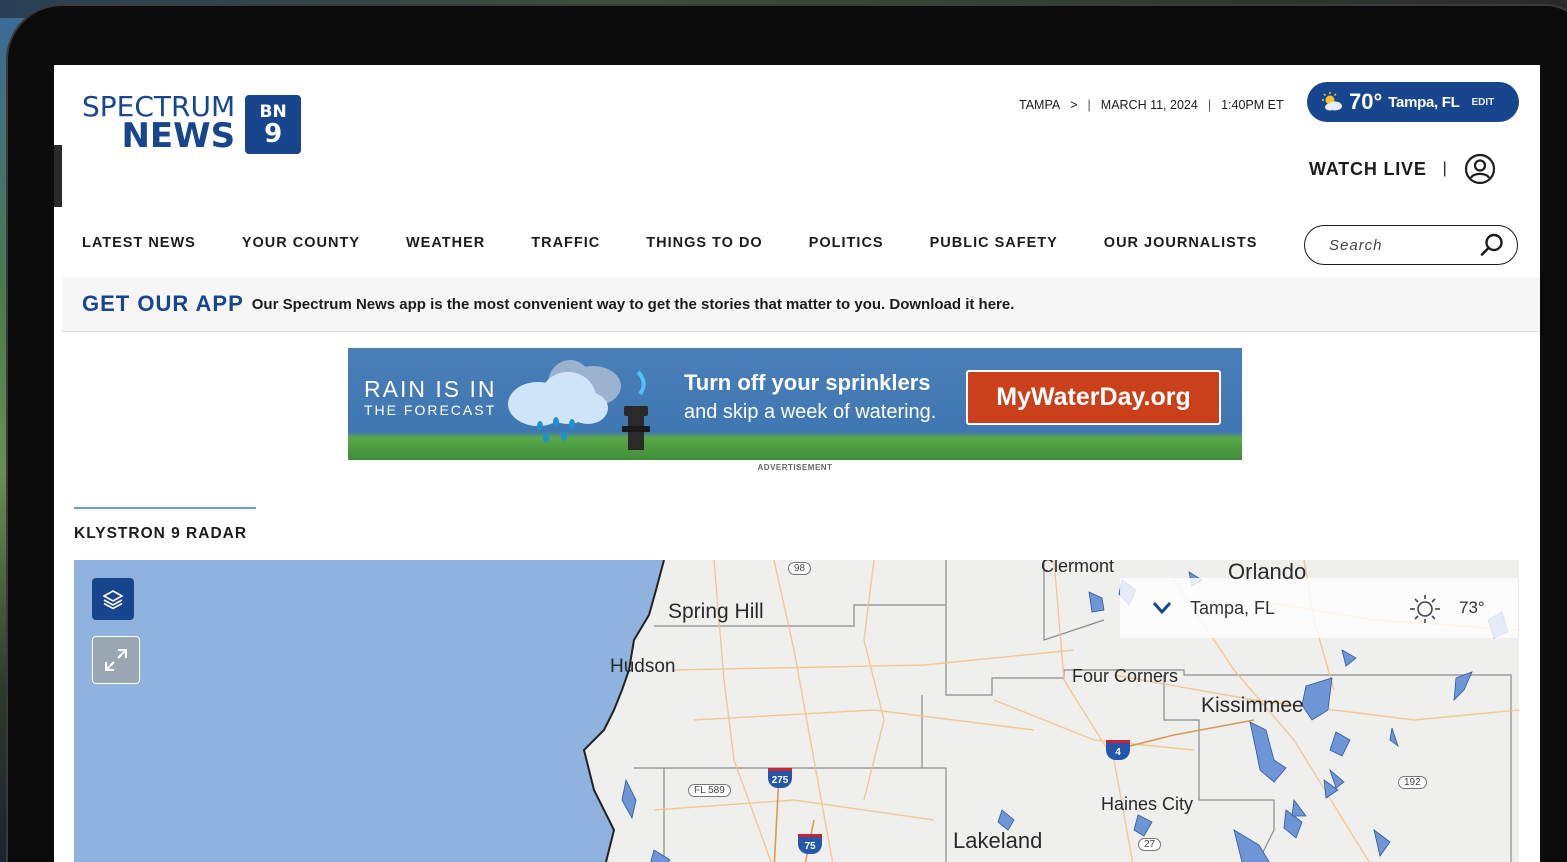 This screenshot has height=862, width=1567. I want to click on logo-badge: BN 9, so click(273, 124).